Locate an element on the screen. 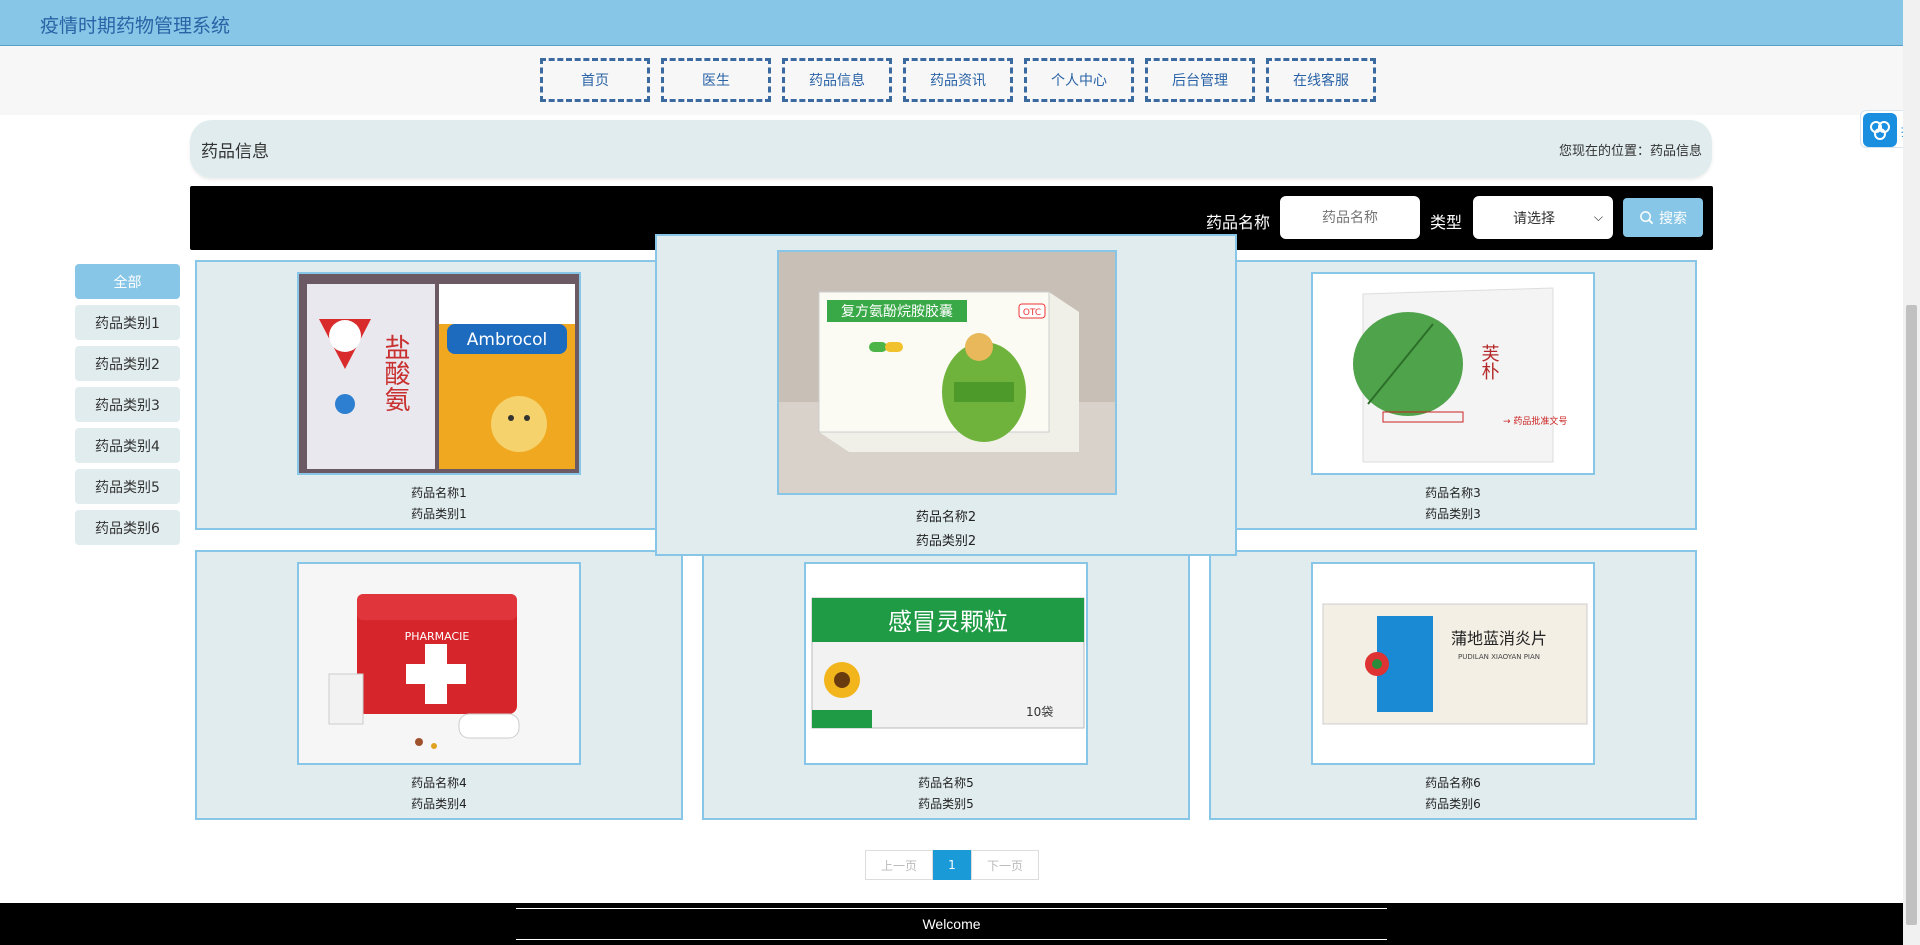 This screenshot has height=945, width=1920. type-select: 请选择 ⌵ is located at coordinates (1543, 217).